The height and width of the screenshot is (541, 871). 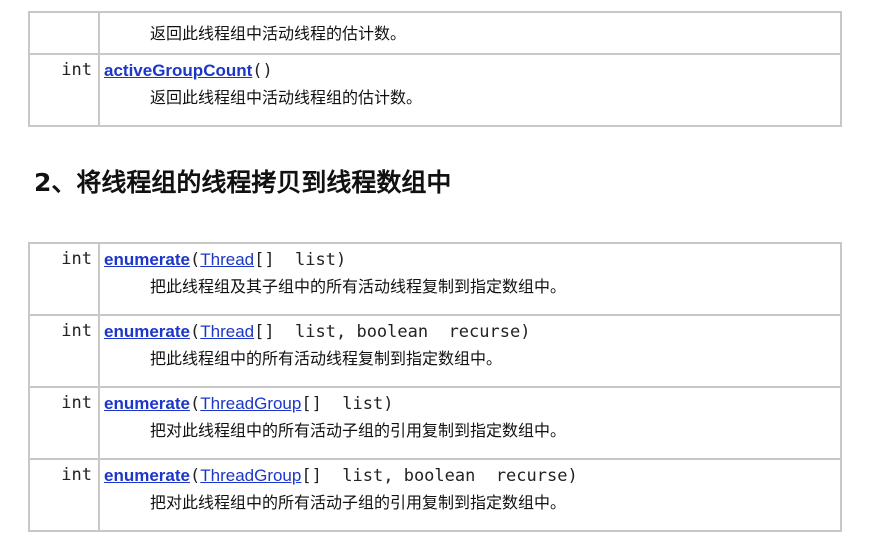 I want to click on table-row: int activeGroupCount() 返回此线程组中活动线程组的估计数。, so click(x=435, y=89).